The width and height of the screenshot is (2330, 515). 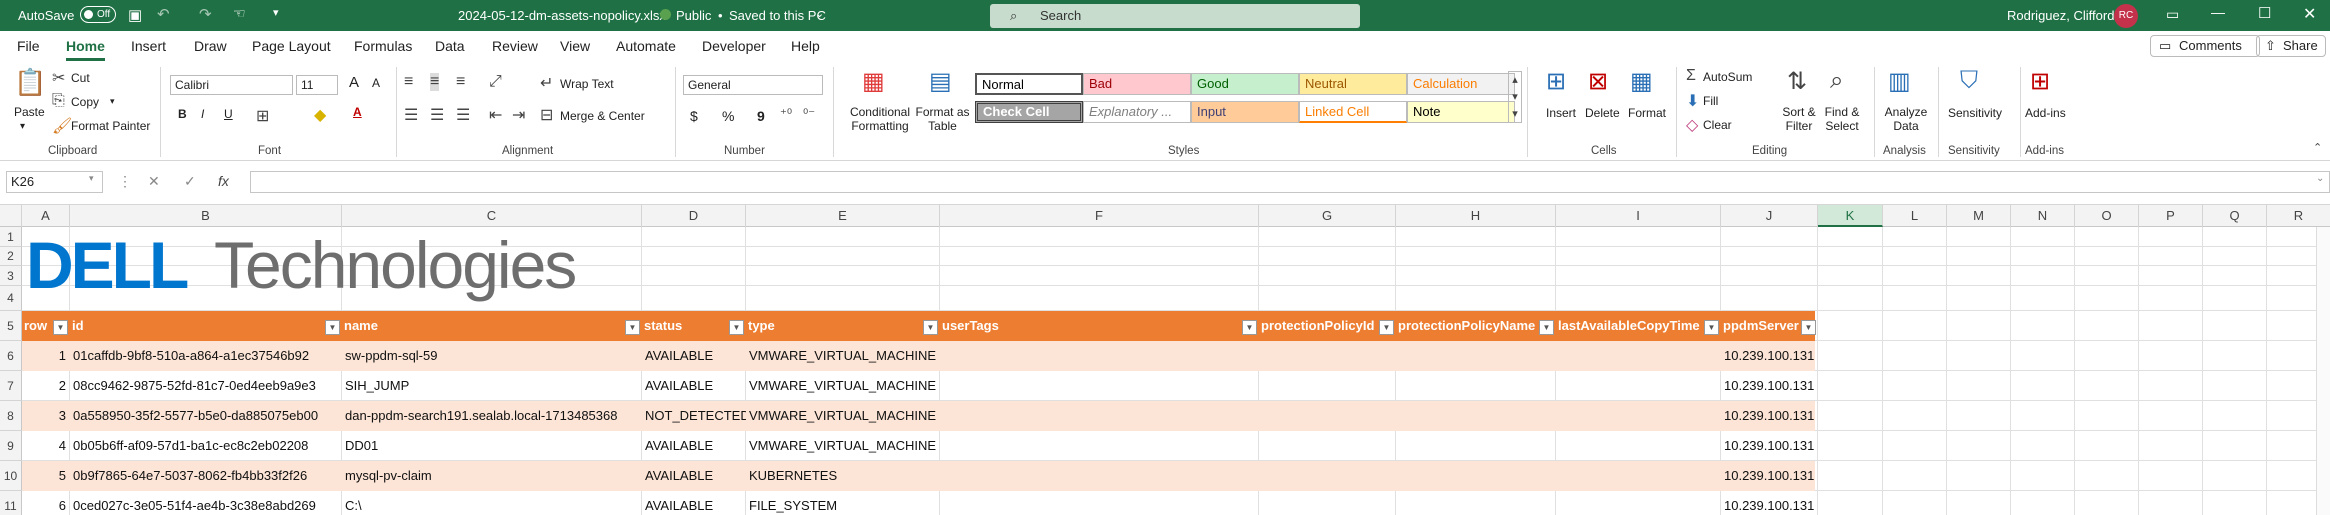 What do you see at coordinates (135, 15) in the screenshot?
I see `save-icon: ▣` at bounding box center [135, 15].